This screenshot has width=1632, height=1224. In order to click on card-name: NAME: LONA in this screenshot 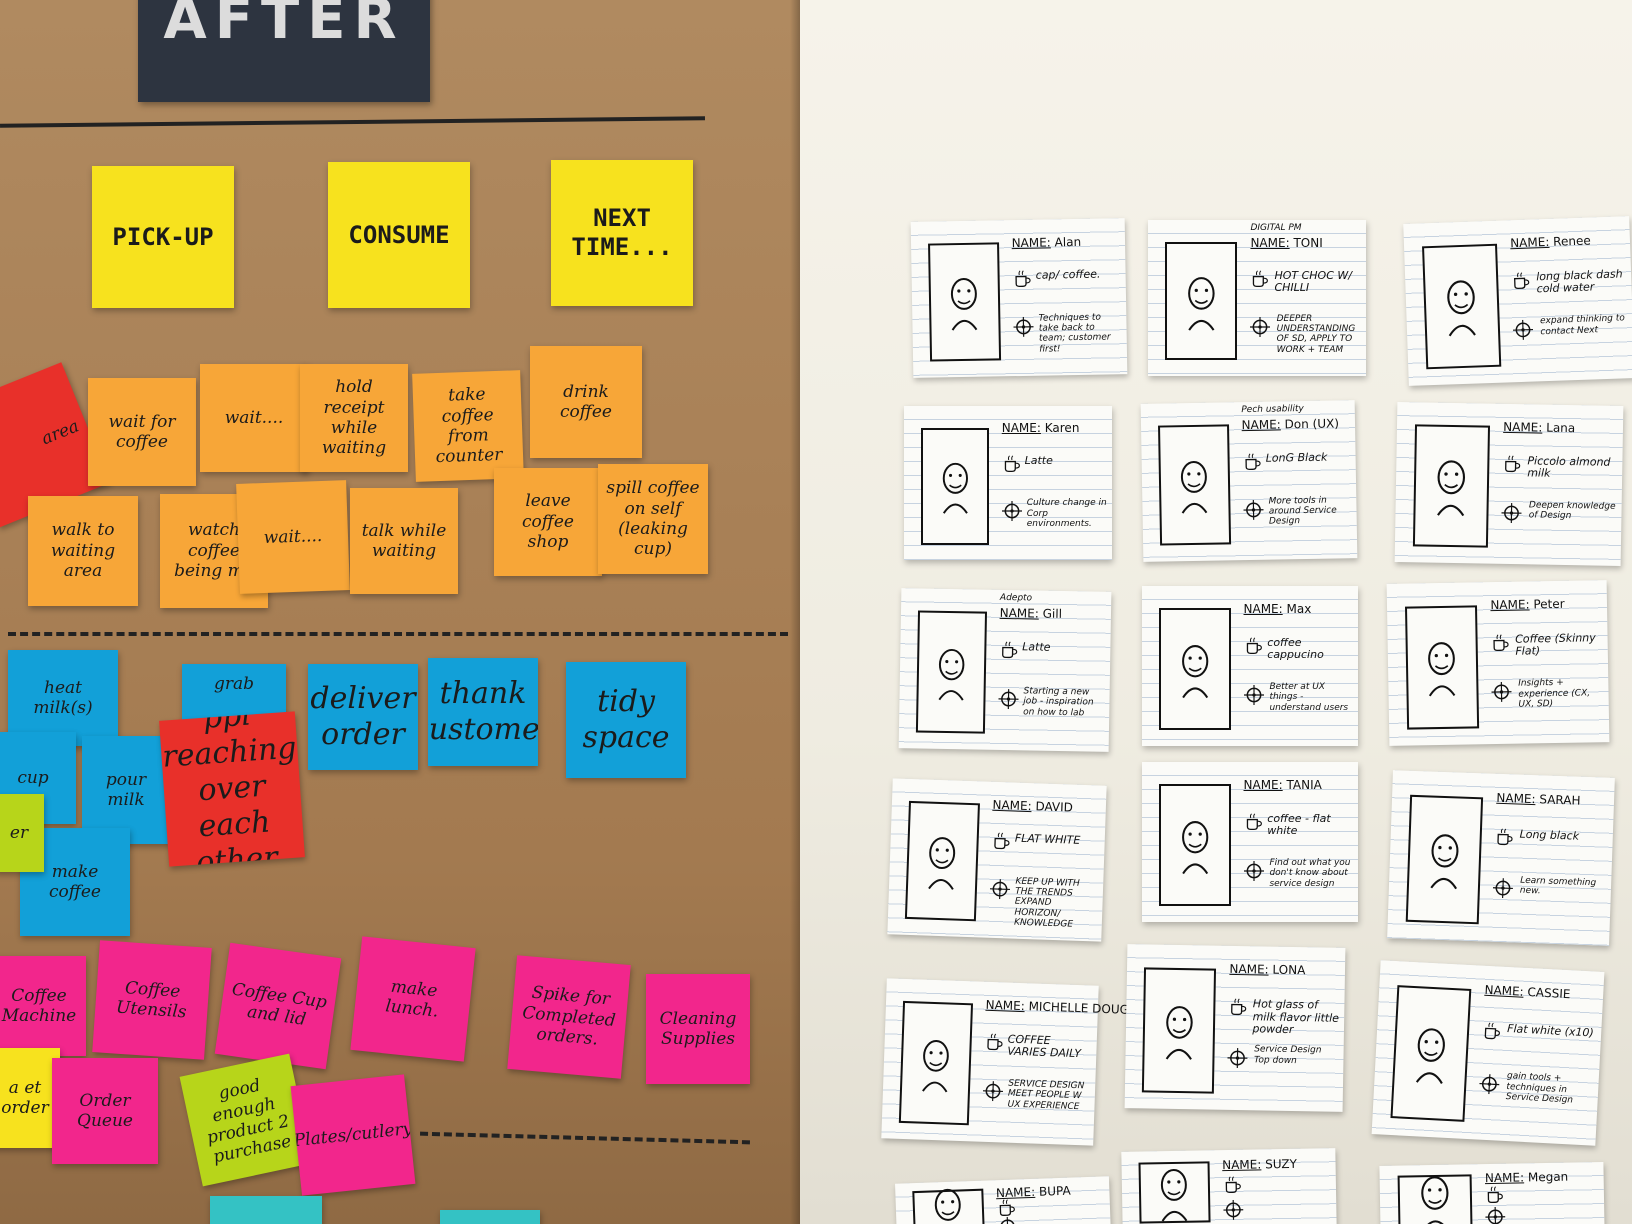, I will do `click(1267, 969)`.